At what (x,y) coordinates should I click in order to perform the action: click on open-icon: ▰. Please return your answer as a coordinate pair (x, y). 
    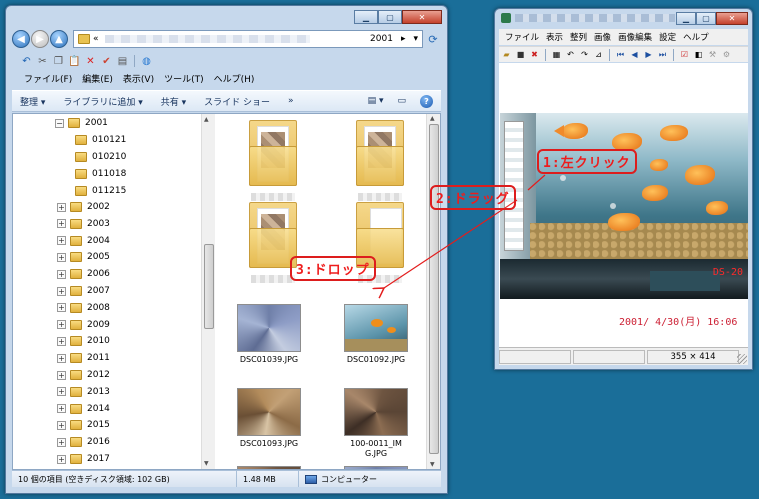
    Looking at the image, I should click on (506, 54).